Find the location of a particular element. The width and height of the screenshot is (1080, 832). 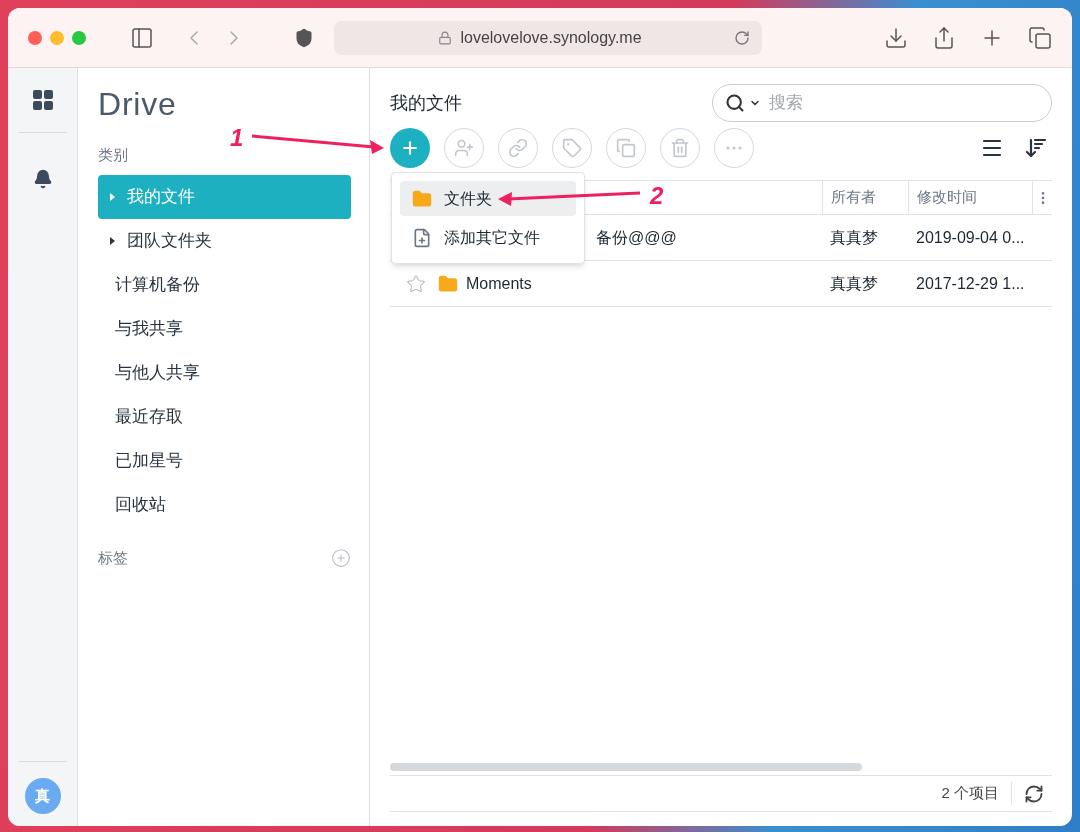

menu-item: 文件夹 is located at coordinates (488, 198).